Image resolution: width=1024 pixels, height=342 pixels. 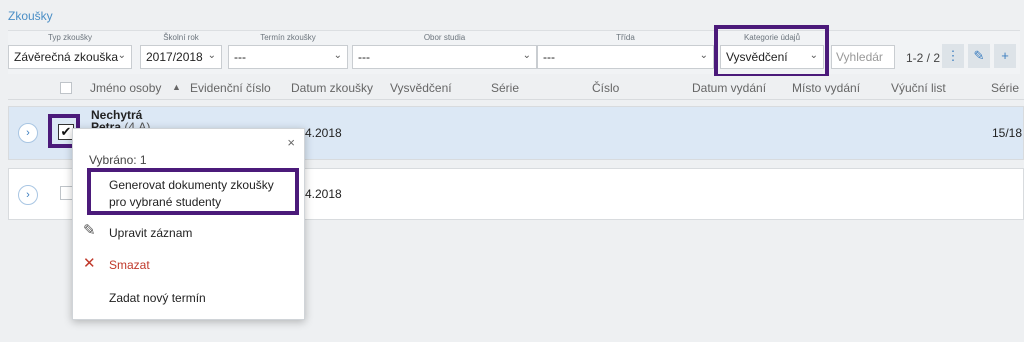 I want to click on col-misto-vydani: Místo vydání, so click(x=826, y=88).